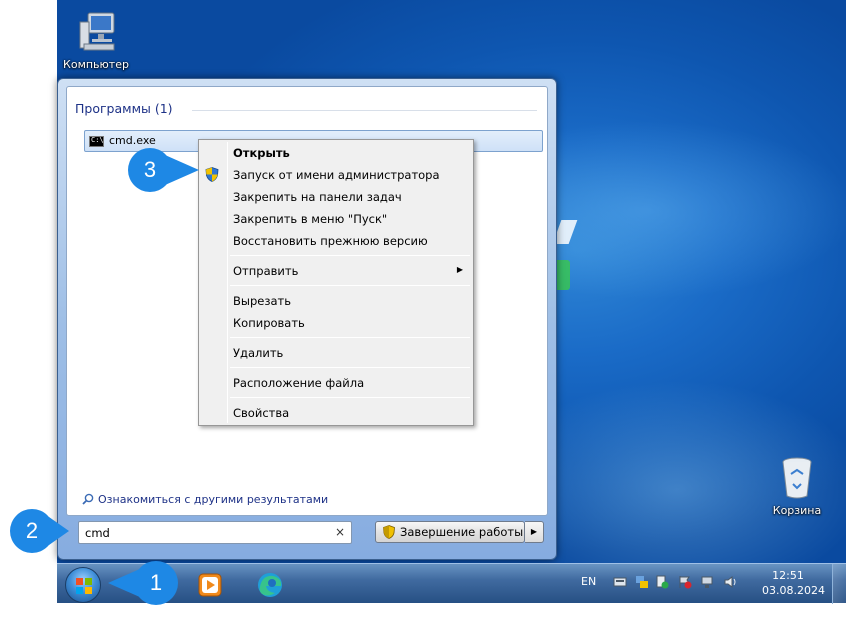 This screenshot has width=846, height=618. I want to click on shutdown-button: Завершение работы, so click(450, 532).